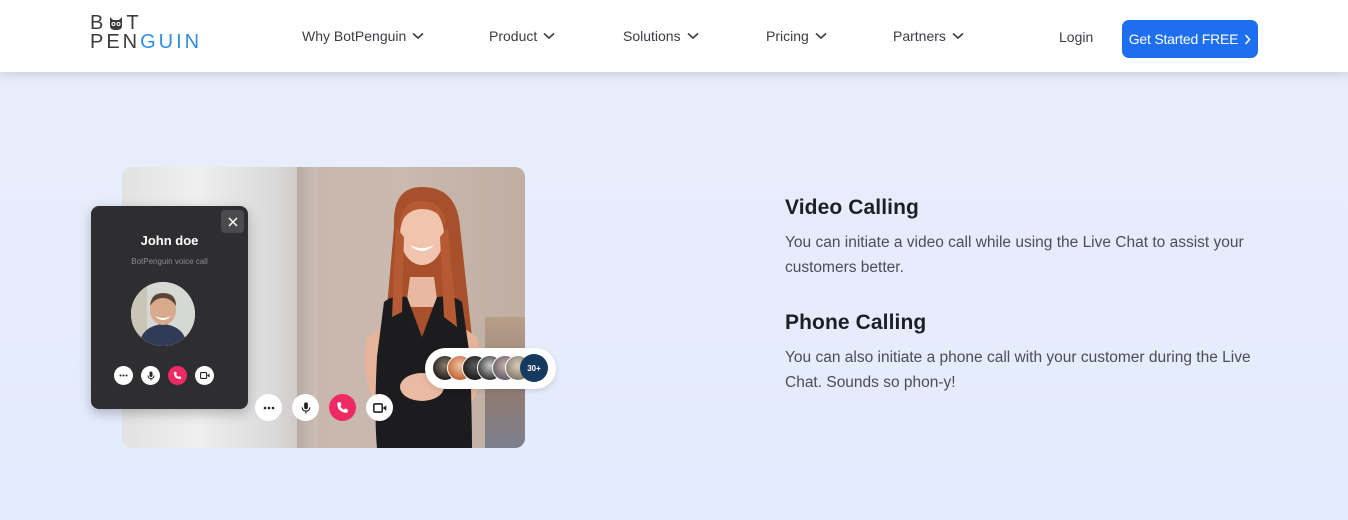  I want to click on chevron-right-icon, so click(1248, 39).